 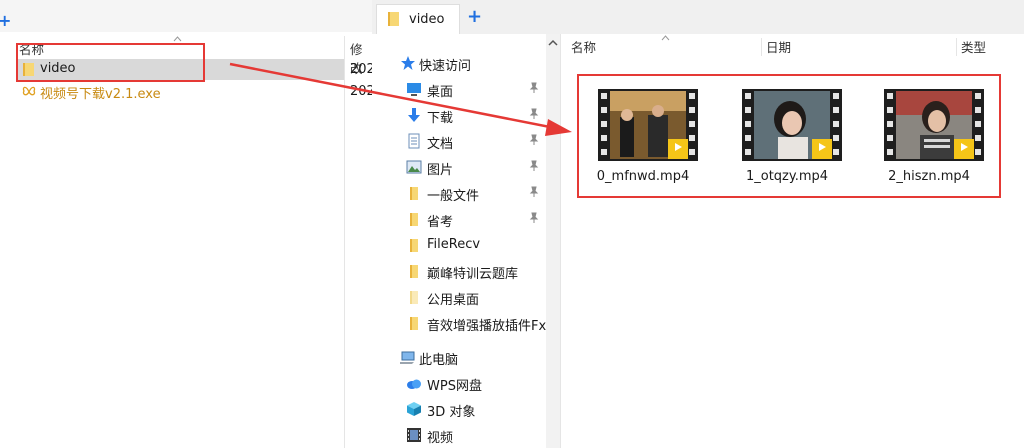 What do you see at coordinates (414, 141) in the screenshot?
I see `document-icon` at bounding box center [414, 141].